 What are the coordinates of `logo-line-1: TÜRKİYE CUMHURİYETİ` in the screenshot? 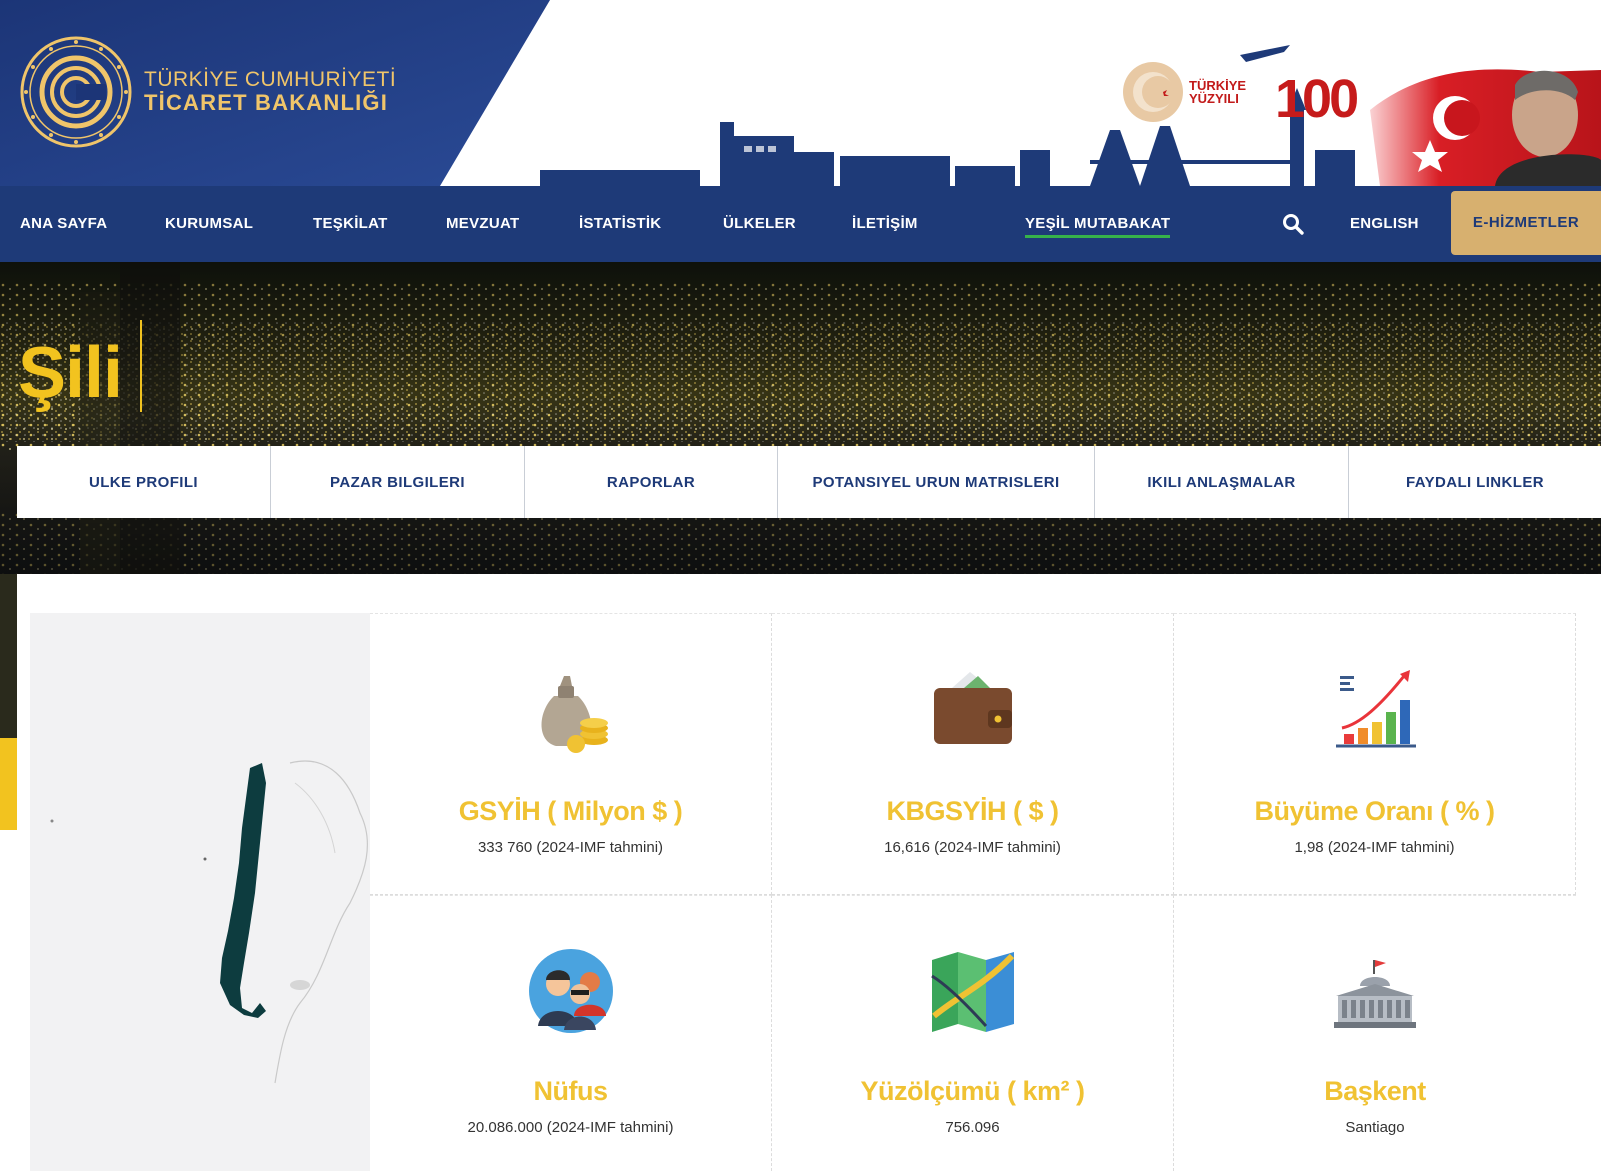 It's located at (270, 79).